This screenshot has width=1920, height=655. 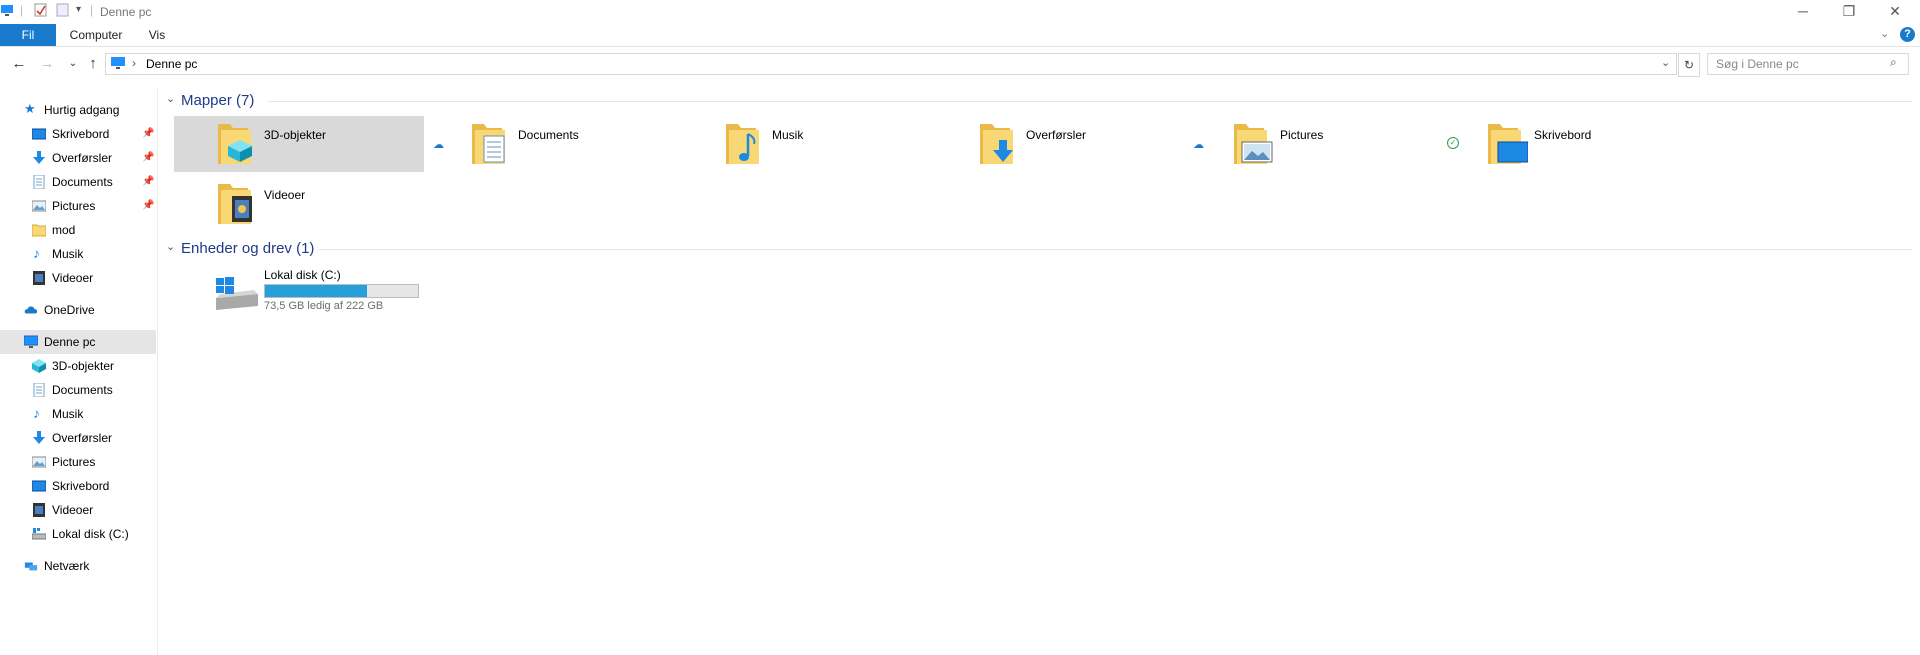 I want to click on restore-button: ❐, so click(x=1849, y=12).